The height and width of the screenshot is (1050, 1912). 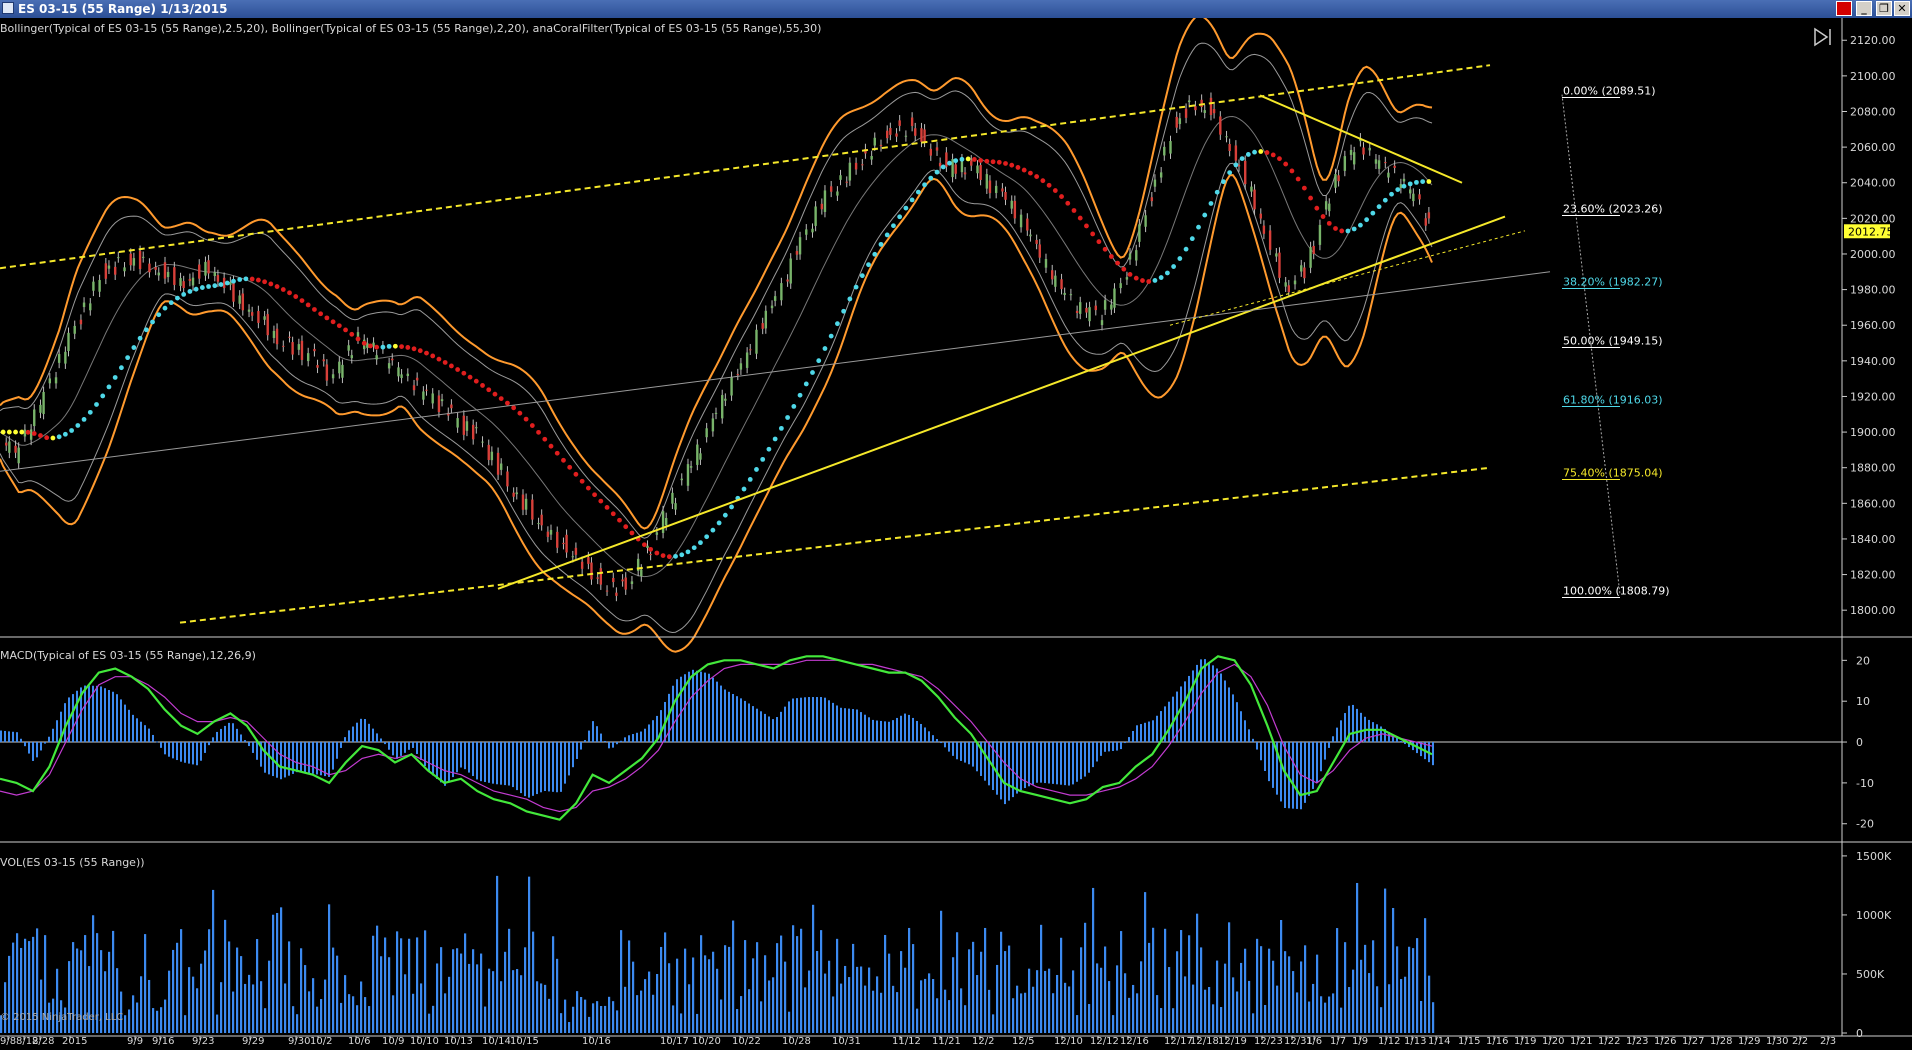 I want to click on skip-to-end-icon, so click(x=1823, y=37).